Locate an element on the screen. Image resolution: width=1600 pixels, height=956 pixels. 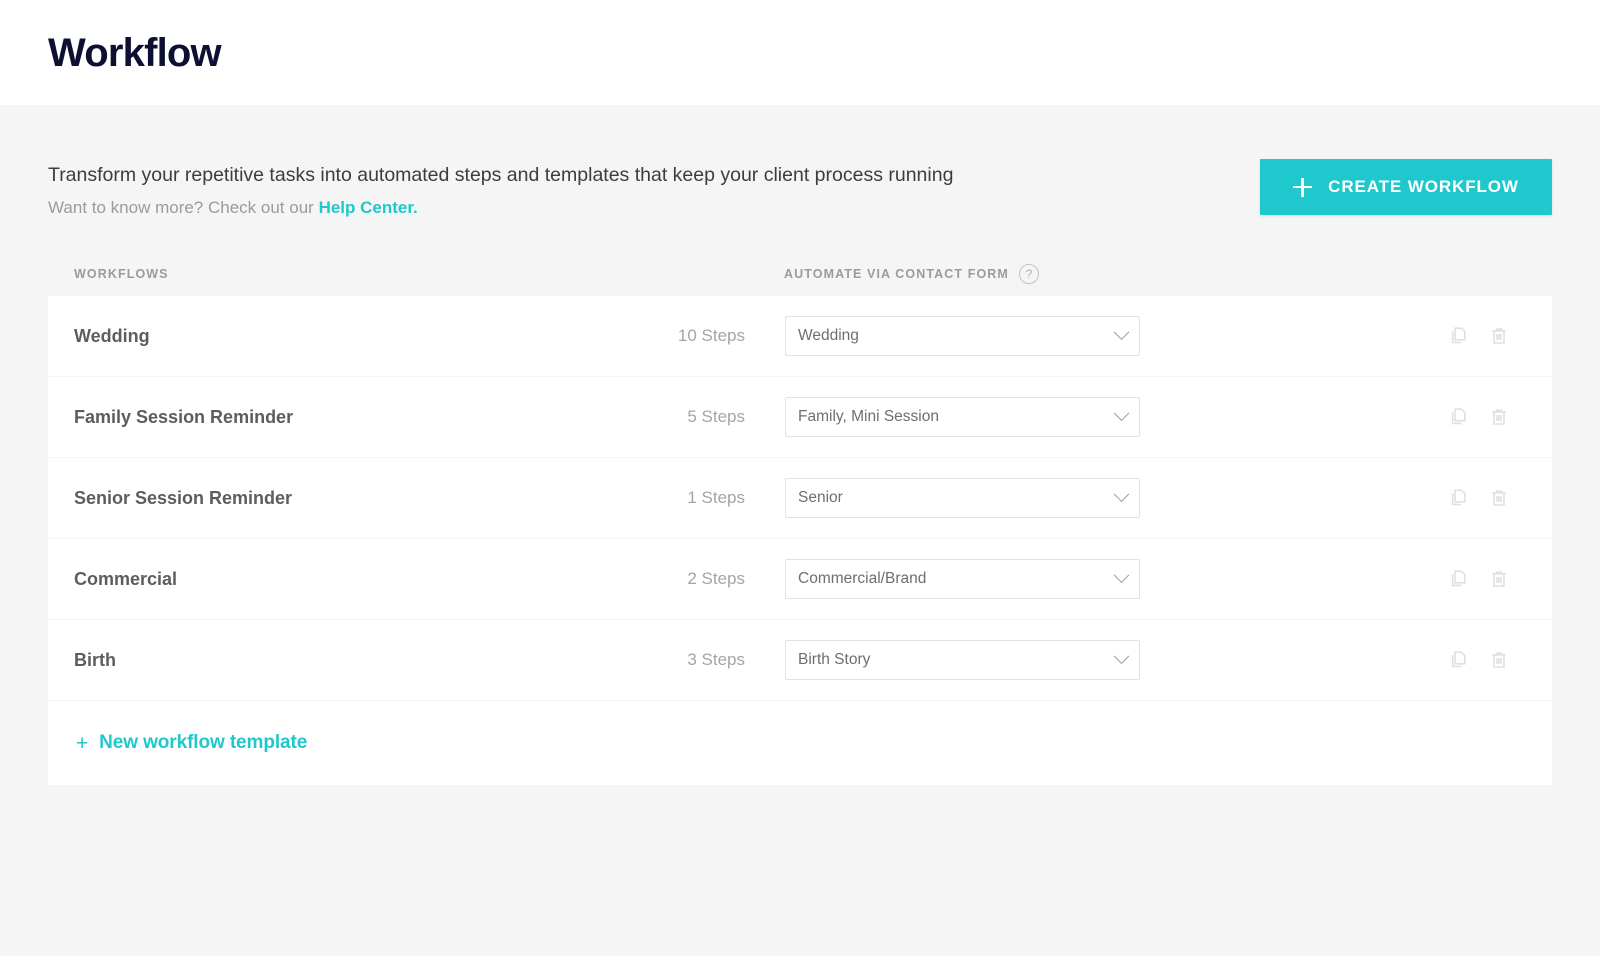
contact-form-select: Wedding is located at coordinates (962, 336).